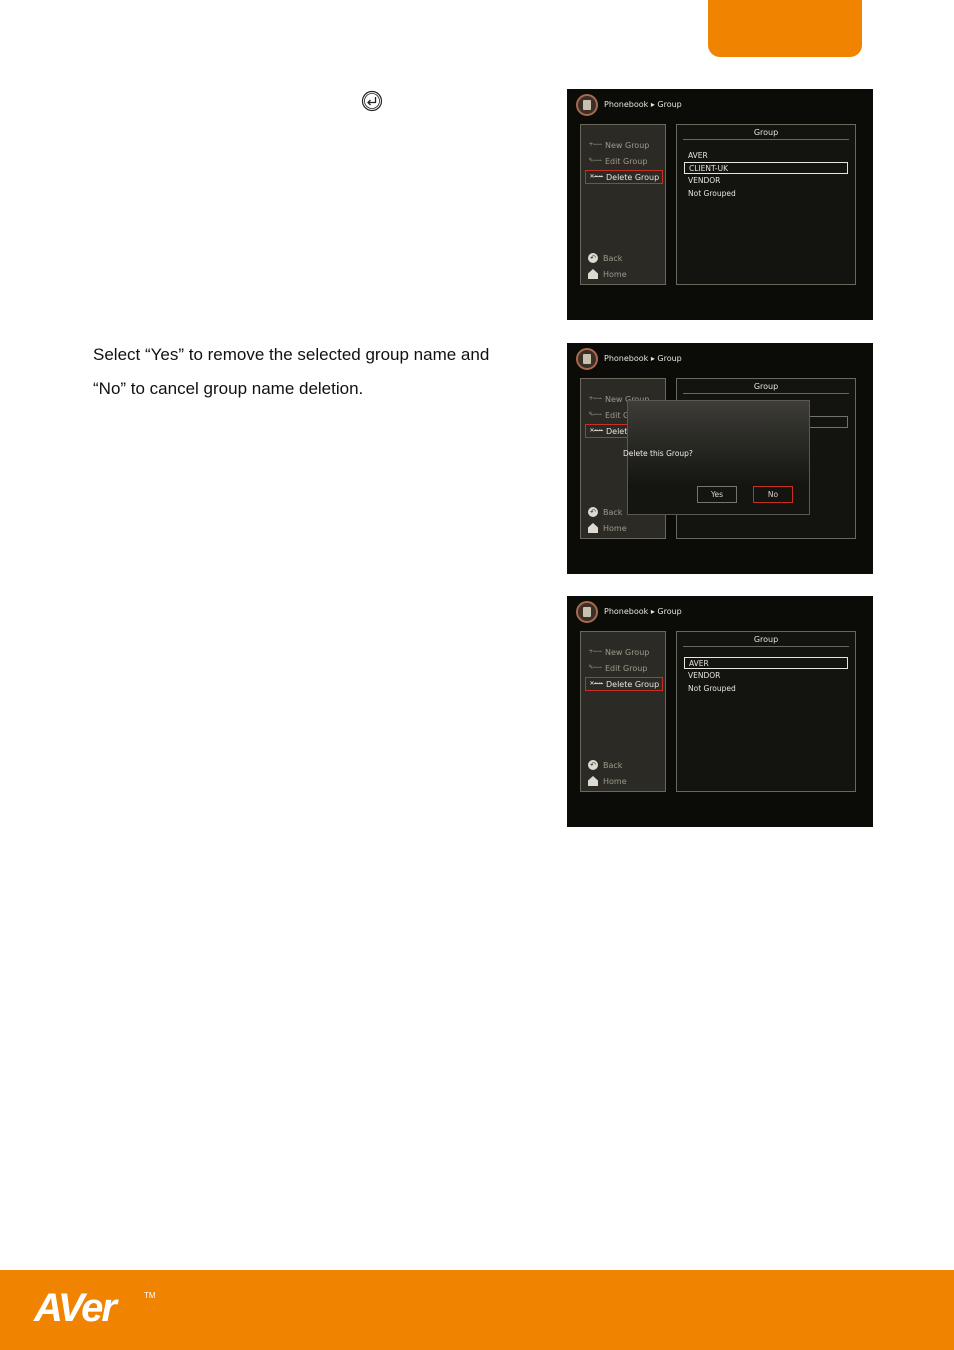 The width and height of the screenshot is (954, 1350). What do you see at coordinates (766, 156) in the screenshot?
I see `group-list-item: AVER` at bounding box center [766, 156].